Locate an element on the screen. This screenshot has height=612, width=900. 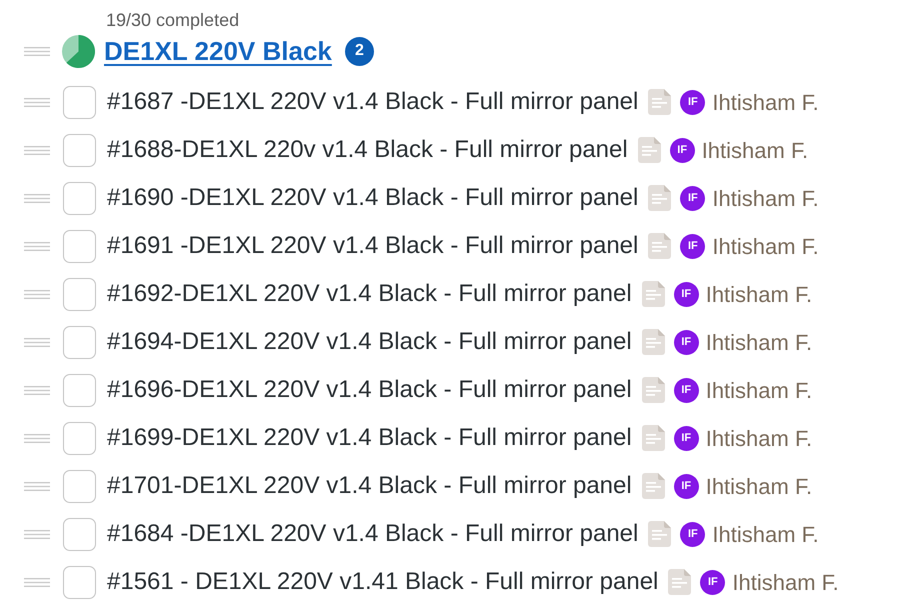
task-title: #1687 -DE1XL 220V v1.4 Black - Full mirror panel is located at coordinates (372, 102).